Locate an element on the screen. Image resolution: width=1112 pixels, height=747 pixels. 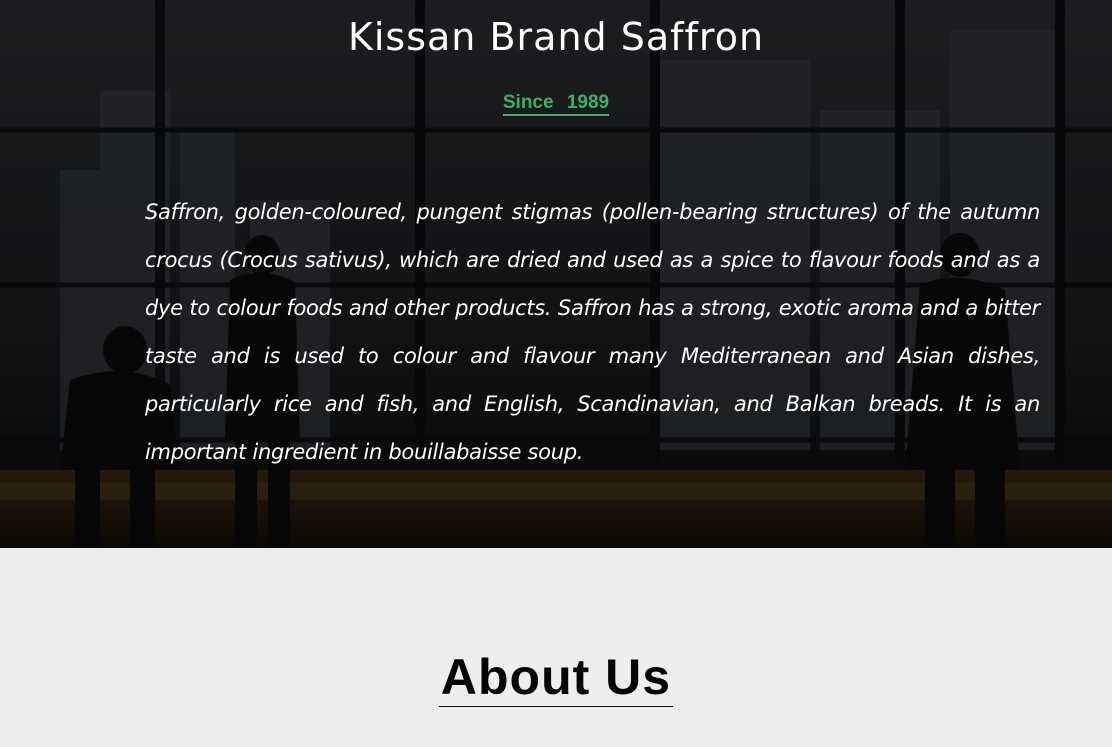
about-heading: About Us is located at coordinates (556, 678).